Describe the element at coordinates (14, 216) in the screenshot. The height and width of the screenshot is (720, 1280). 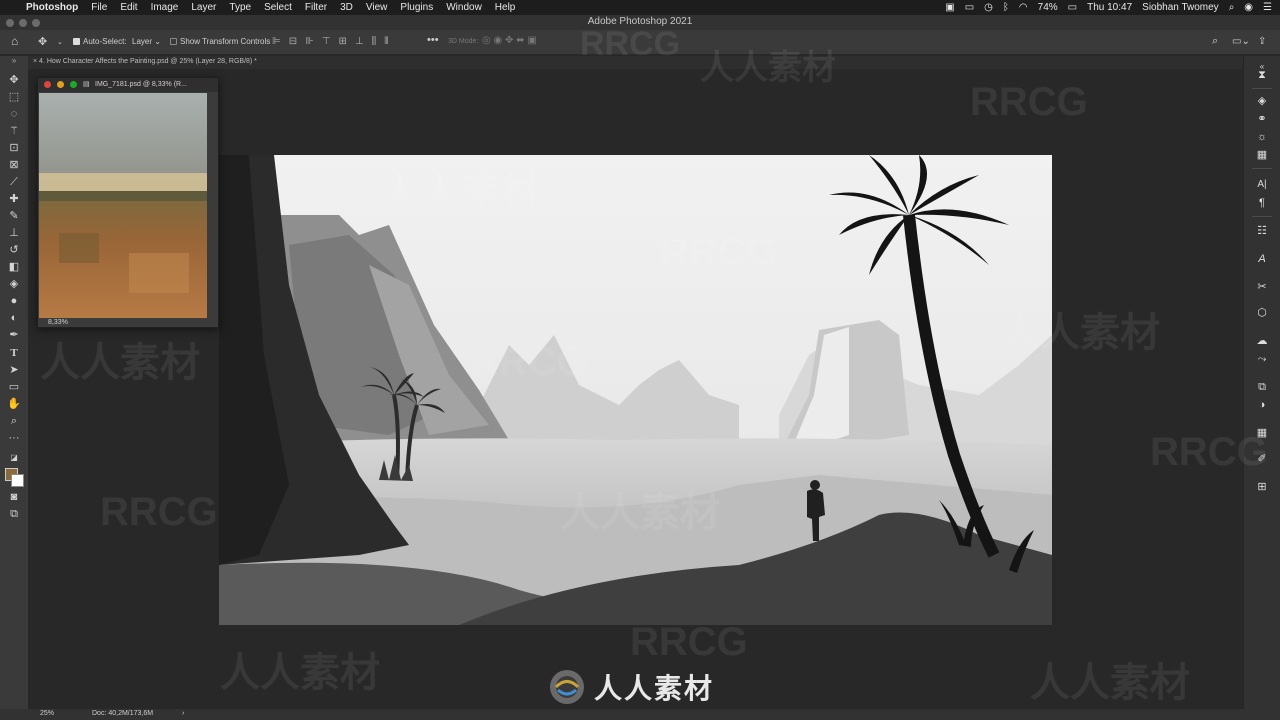
I see `brush-icon: ✎` at that location.